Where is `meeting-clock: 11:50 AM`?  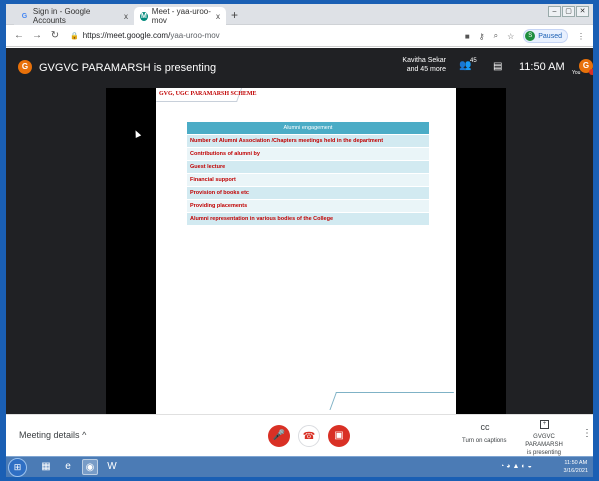
meeting-clock: 11:50 AM is located at coordinates (542, 67).